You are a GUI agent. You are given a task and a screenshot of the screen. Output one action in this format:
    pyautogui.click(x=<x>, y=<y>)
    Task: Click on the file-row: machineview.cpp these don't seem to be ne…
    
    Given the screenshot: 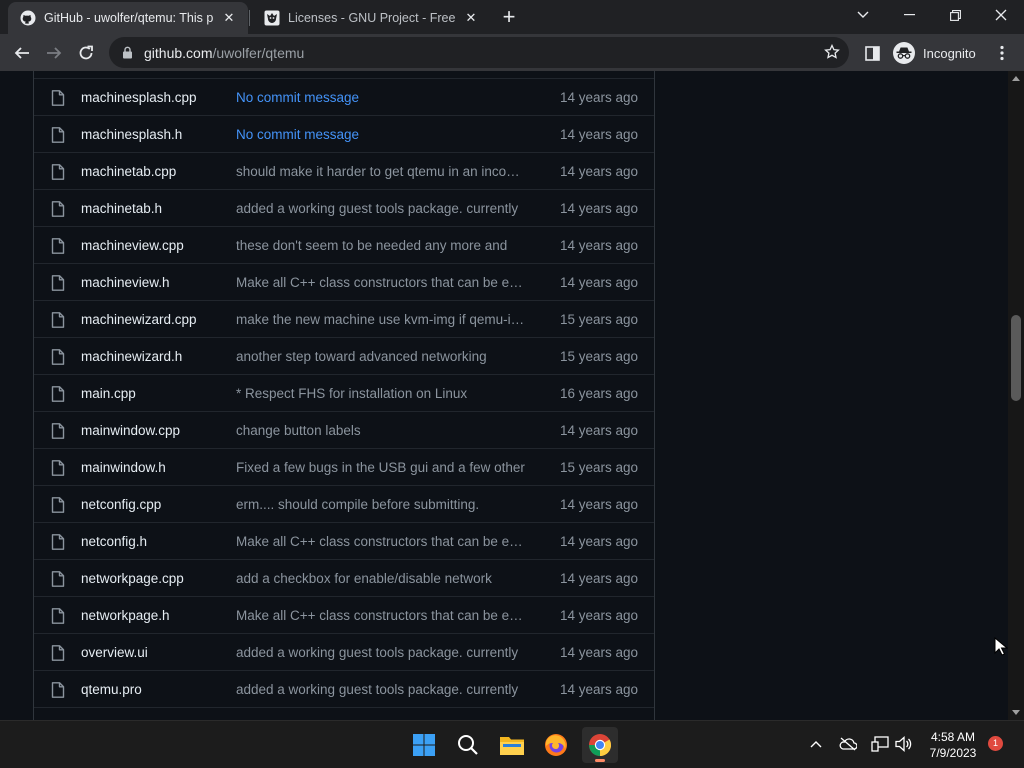 What is the action you would take?
    pyautogui.click(x=344, y=244)
    